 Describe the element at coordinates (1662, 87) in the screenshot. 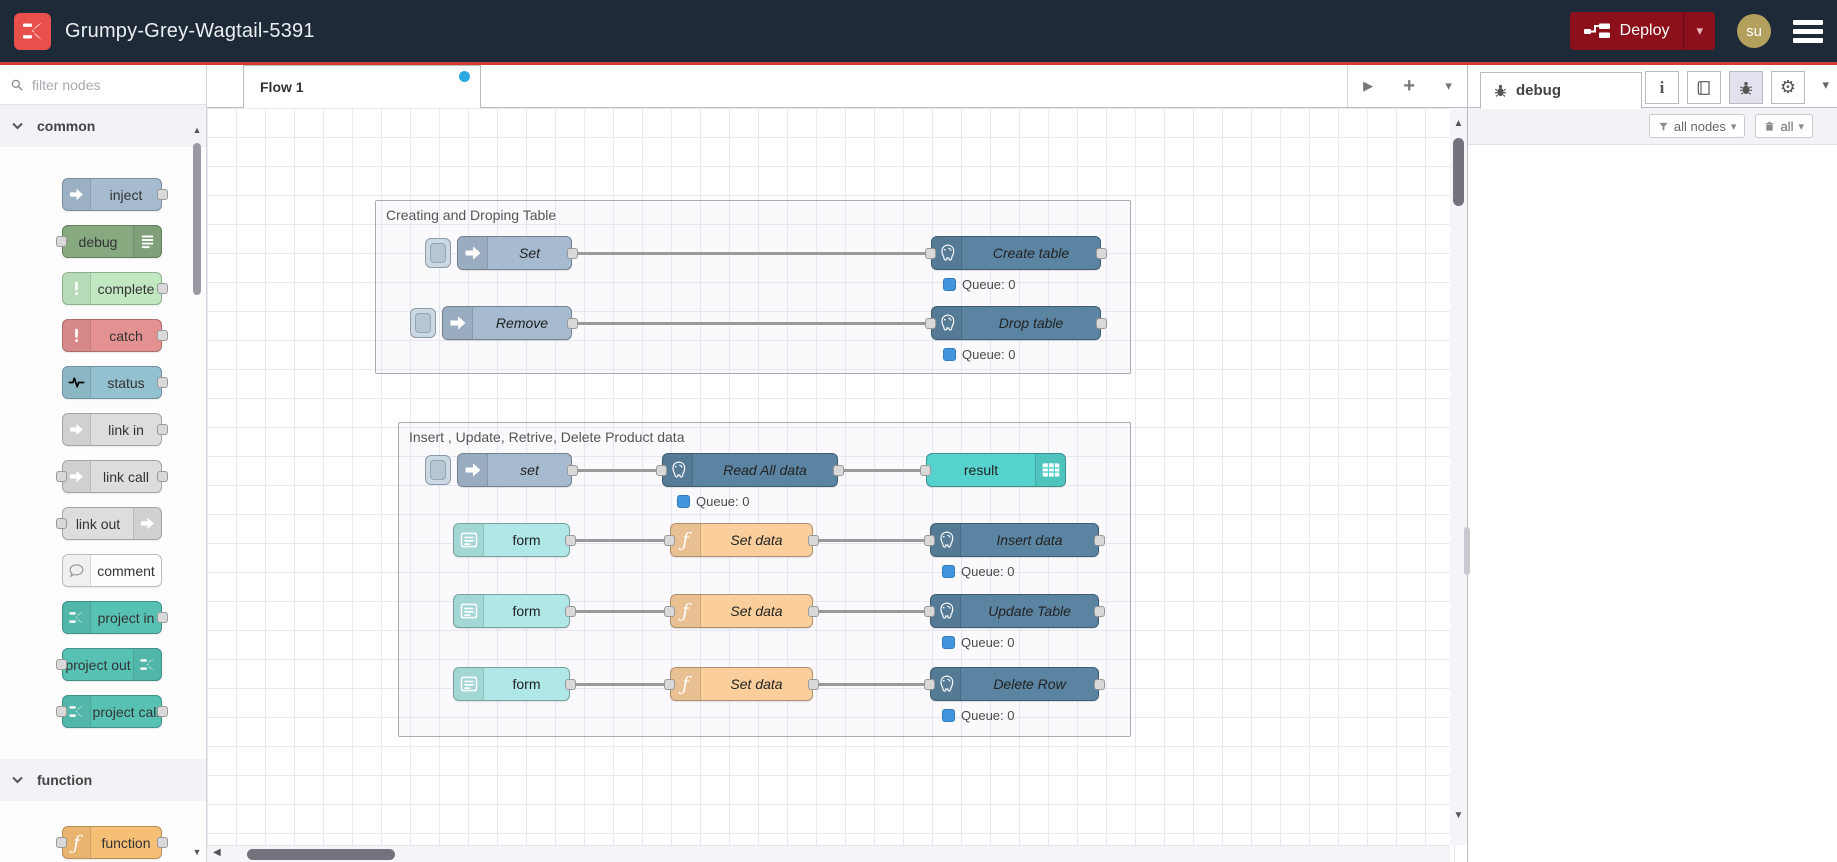

I see `info-button: i` at that location.